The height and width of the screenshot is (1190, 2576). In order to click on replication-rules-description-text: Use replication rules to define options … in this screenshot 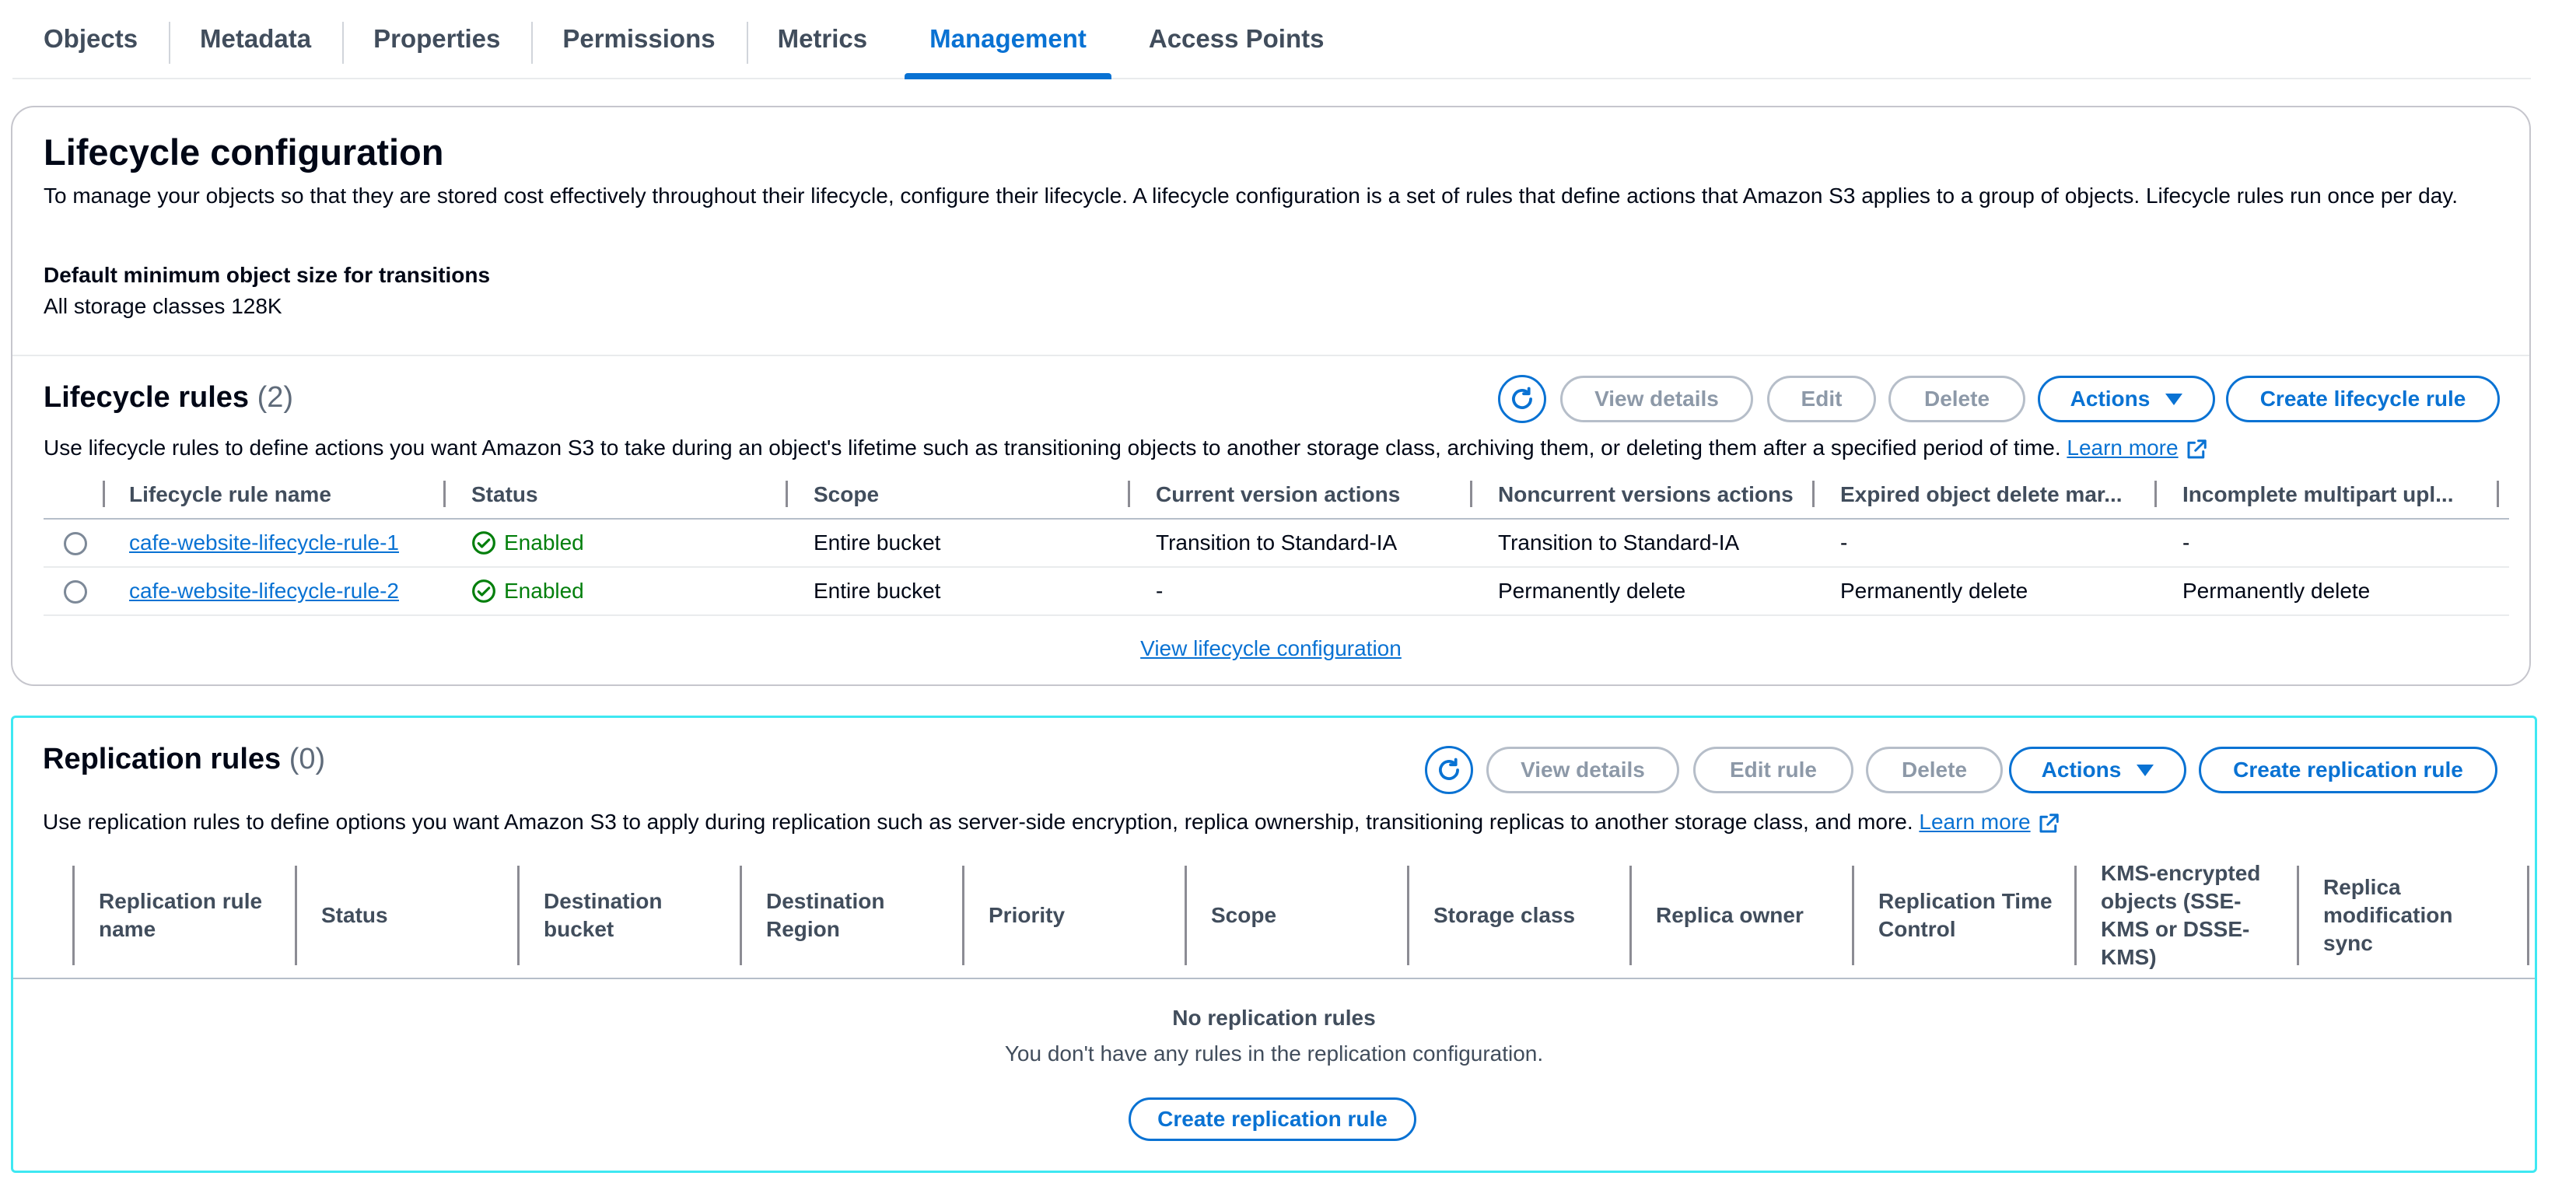, I will do `click(978, 822)`.